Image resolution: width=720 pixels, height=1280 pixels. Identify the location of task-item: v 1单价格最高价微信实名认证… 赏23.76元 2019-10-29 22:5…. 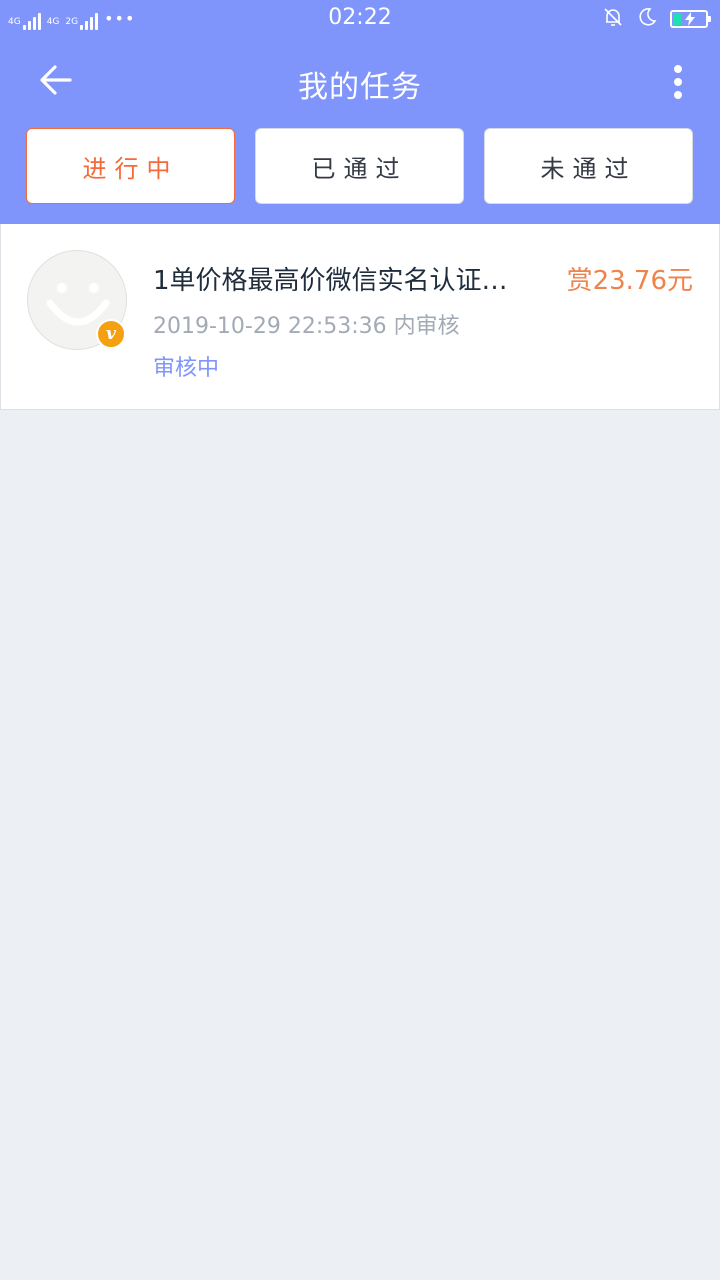
(360, 317).